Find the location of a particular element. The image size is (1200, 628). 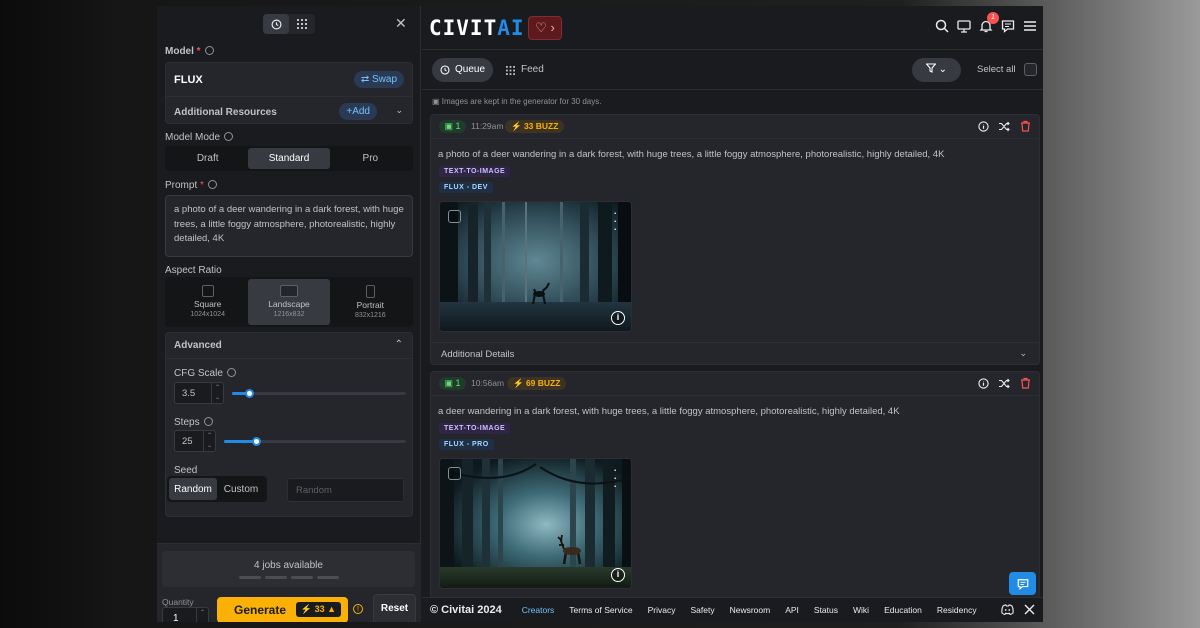

feedback-chat-button is located at coordinates (1022, 583).